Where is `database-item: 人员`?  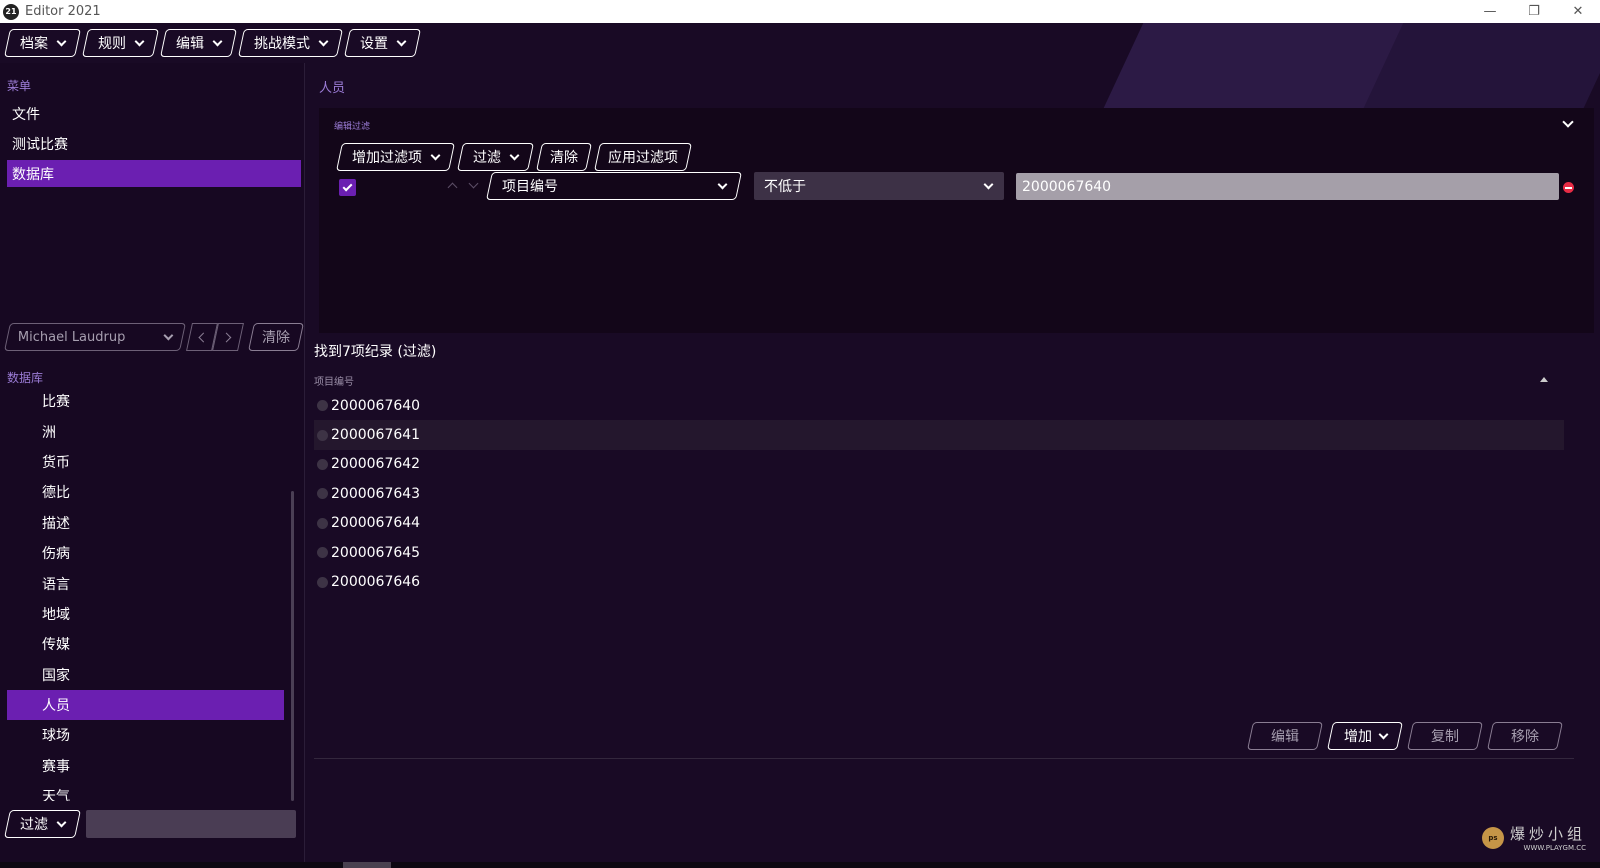
database-item: 人员 is located at coordinates (145, 705).